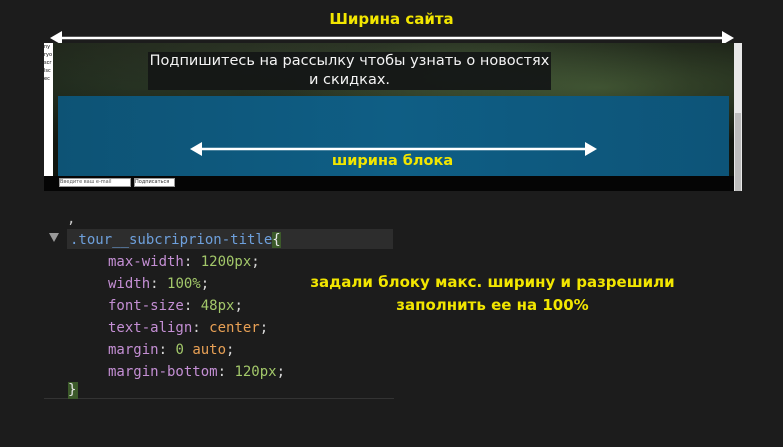  What do you see at coordinates (738, 152) in the screenshot?
I see `preview-scroll-thumb` at bounding box center [738, 152].